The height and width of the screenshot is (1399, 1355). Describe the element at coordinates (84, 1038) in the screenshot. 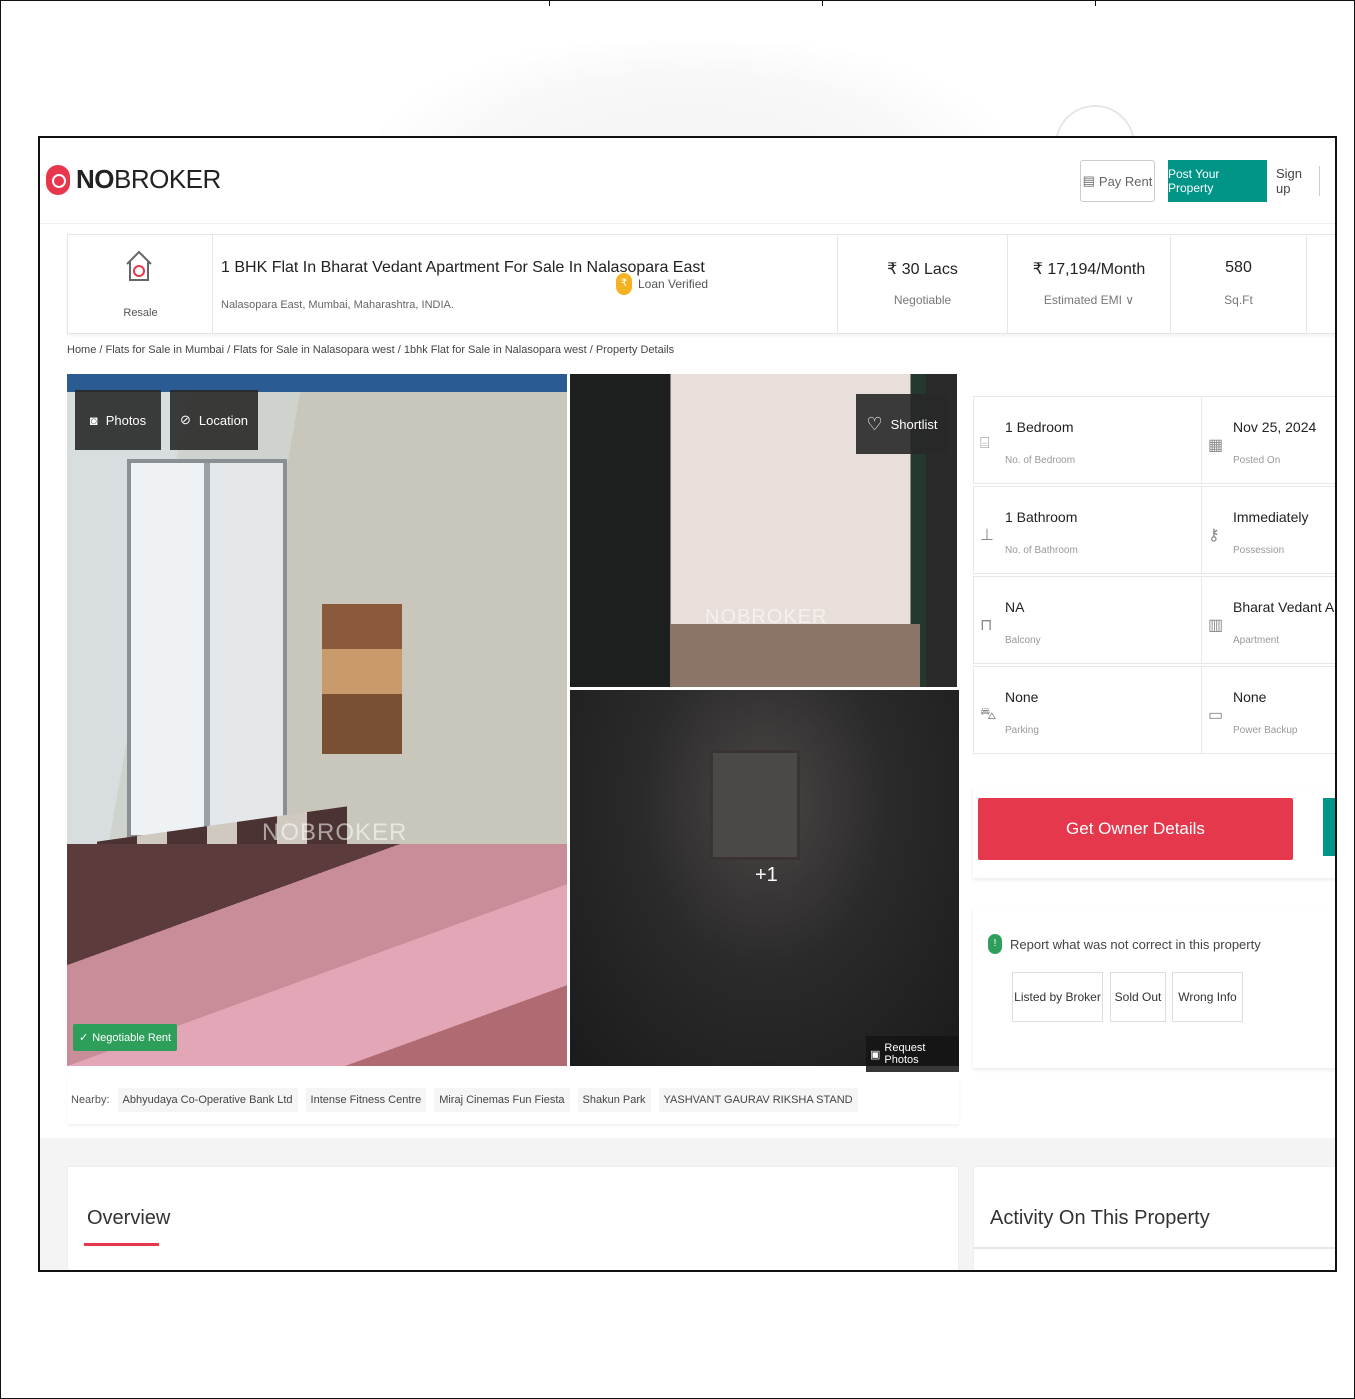

I see `check-icon: ✓` at that location.